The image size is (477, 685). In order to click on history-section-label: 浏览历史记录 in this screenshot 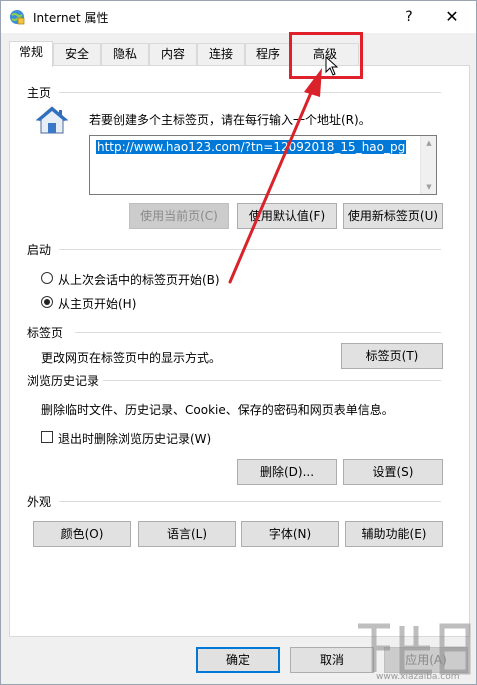, I will do `click(63, 381)`.